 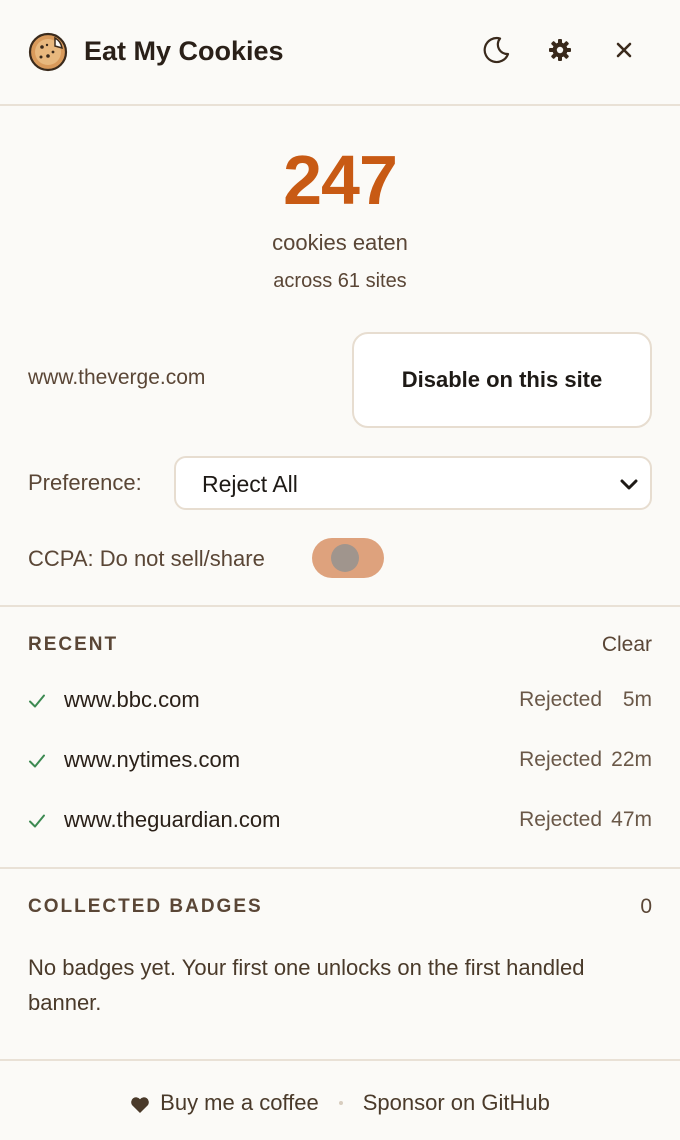 I want to click on cookie-count-label: cookies eaten, so click(x=340, y=242).